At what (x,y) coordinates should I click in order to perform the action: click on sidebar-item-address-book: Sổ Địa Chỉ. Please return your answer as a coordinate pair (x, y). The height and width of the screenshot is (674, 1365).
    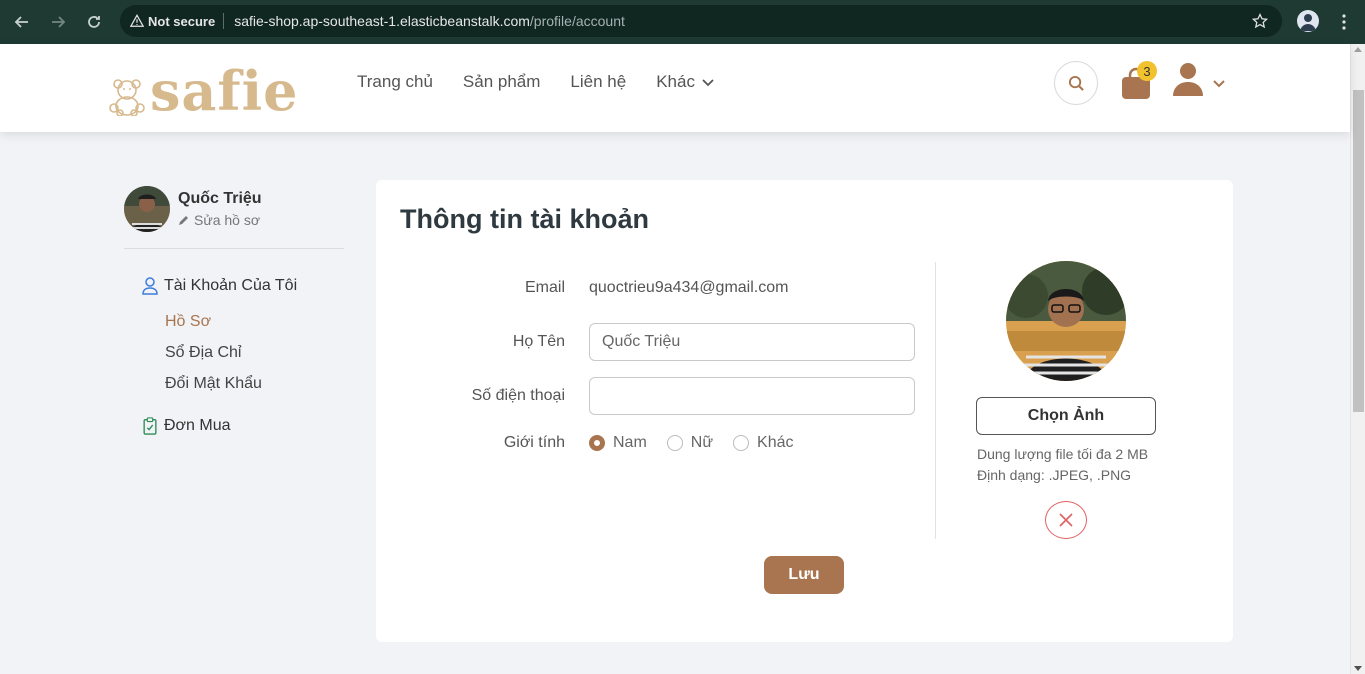
    Looking at the image, I should click on (254, 353).